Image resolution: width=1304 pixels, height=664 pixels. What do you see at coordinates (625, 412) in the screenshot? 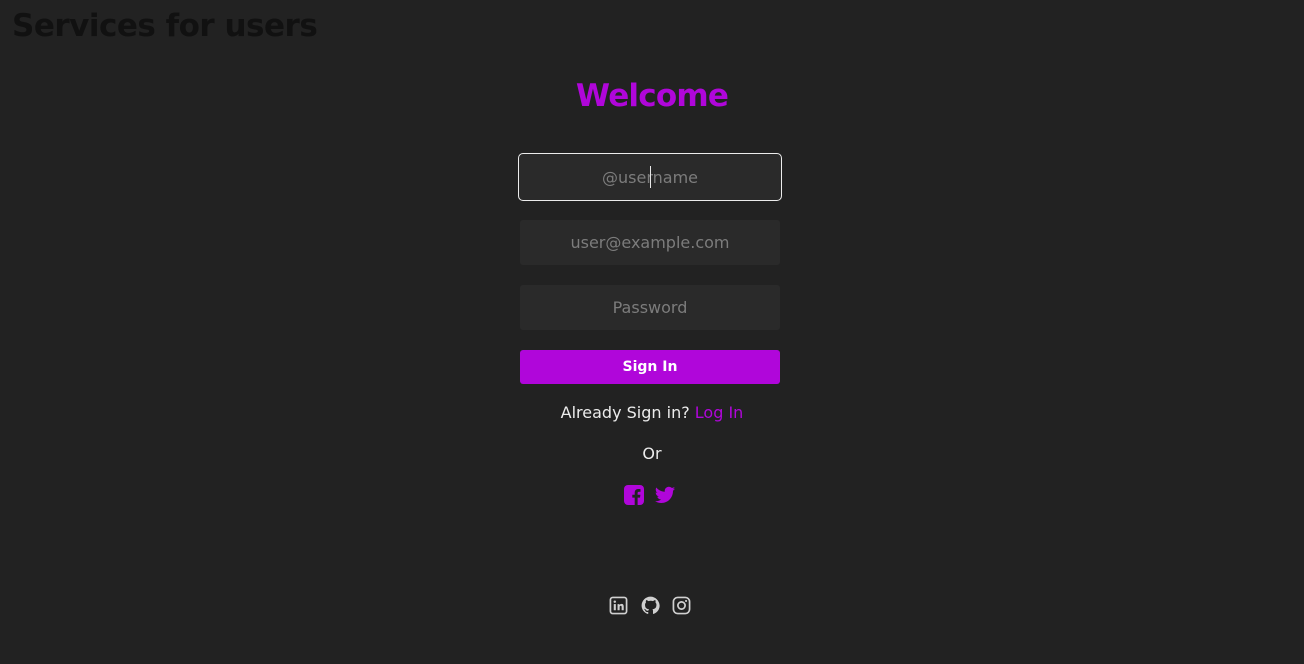
I see `already-text: Already Sign in?` at bounding box center [625, 412].